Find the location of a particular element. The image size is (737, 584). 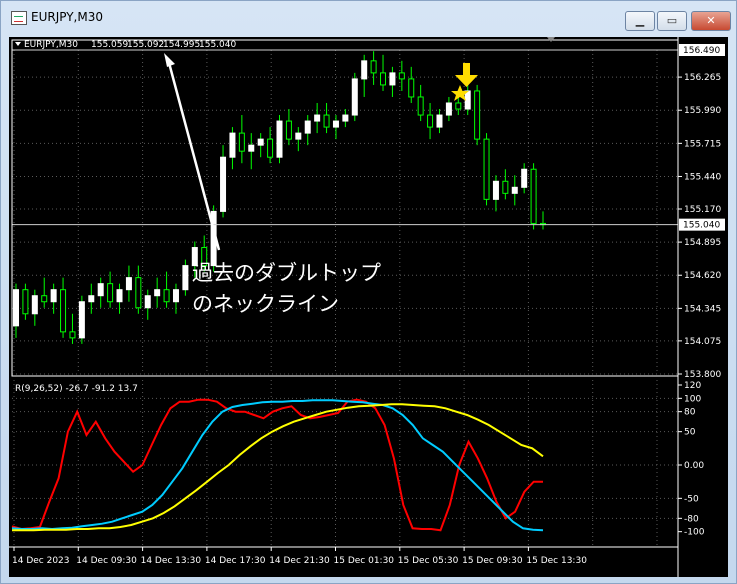

price-tick-label: 154.620 is located at coordinates (702, 276).